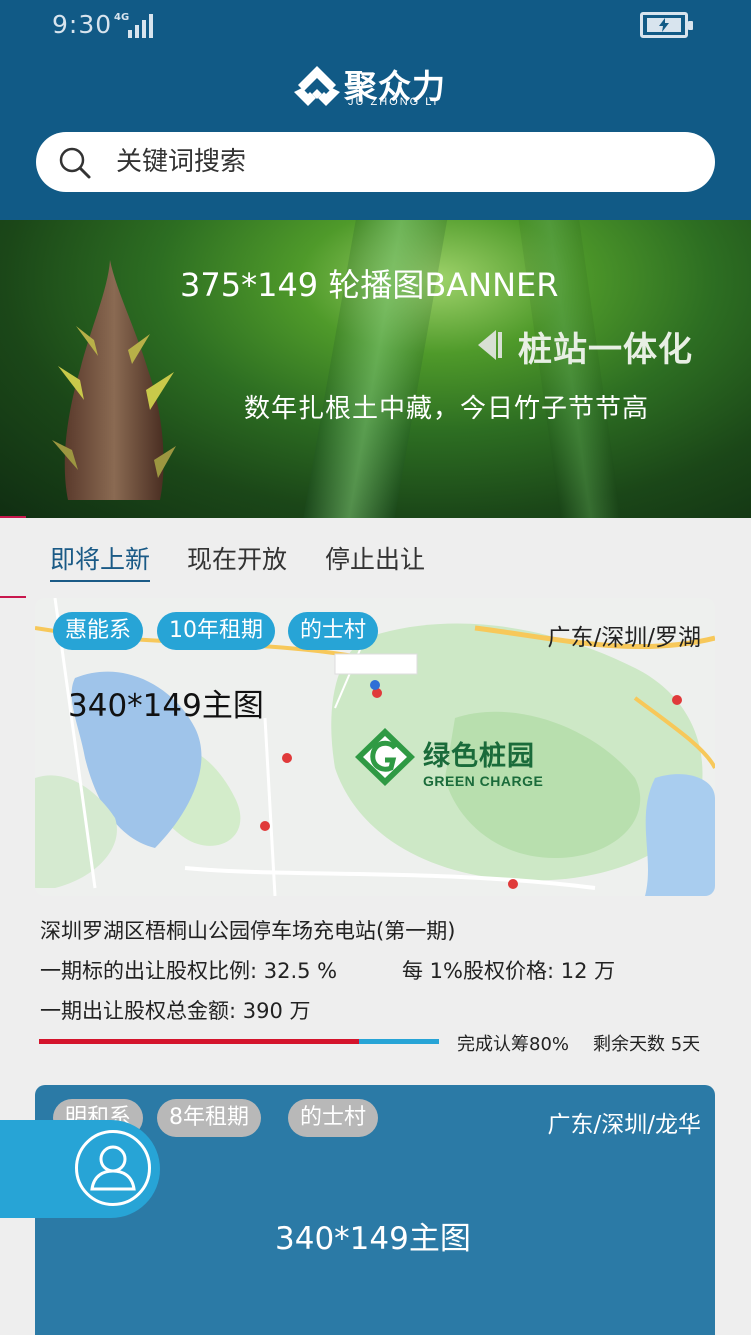 The width and height of the screenshot is (751, 1335). What do you see at coordinates (375, 26) in the screenshot?
I see `status-bar: 9:30 4G` at bounding box center [375, 26].